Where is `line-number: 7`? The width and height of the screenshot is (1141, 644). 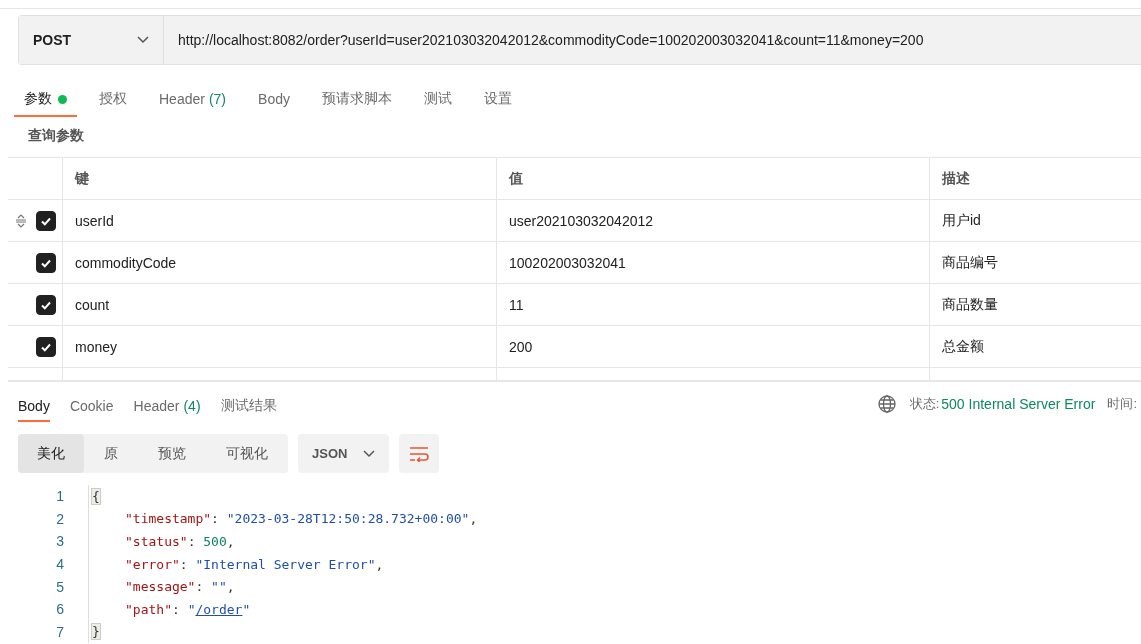 line-number: 7 is located at coordinates (60, 631).